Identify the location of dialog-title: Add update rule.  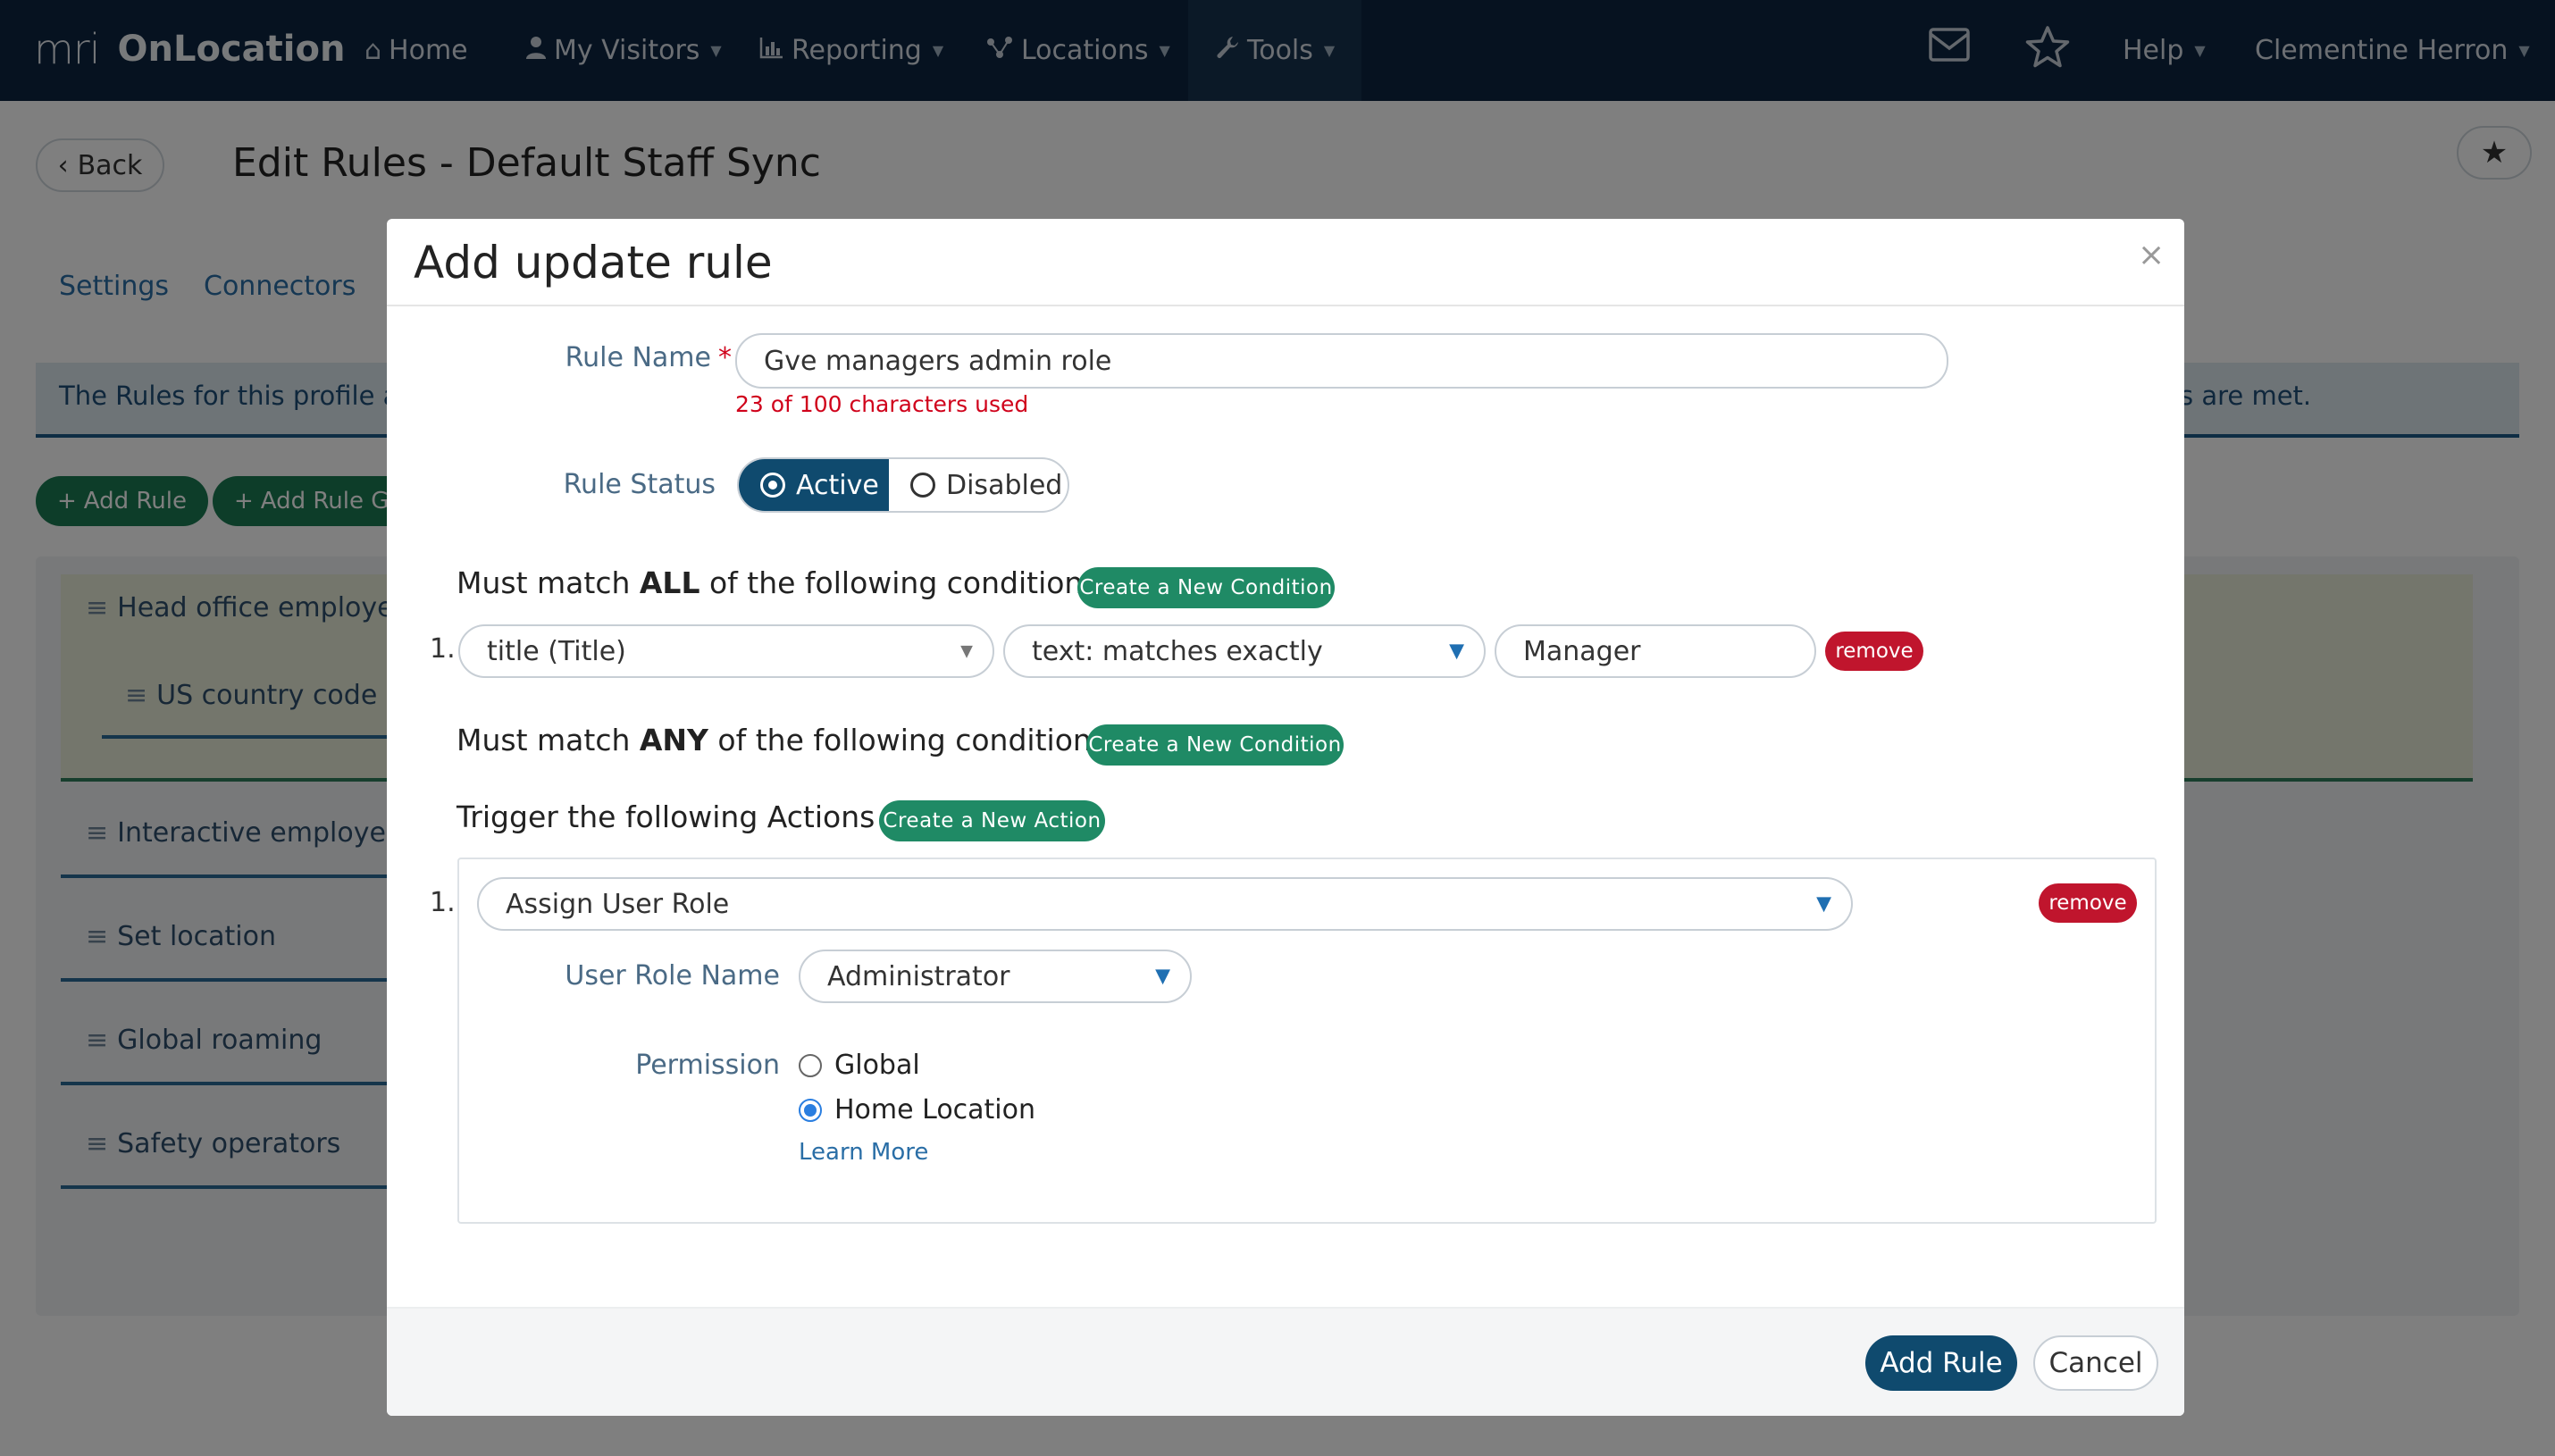
(593, 263).